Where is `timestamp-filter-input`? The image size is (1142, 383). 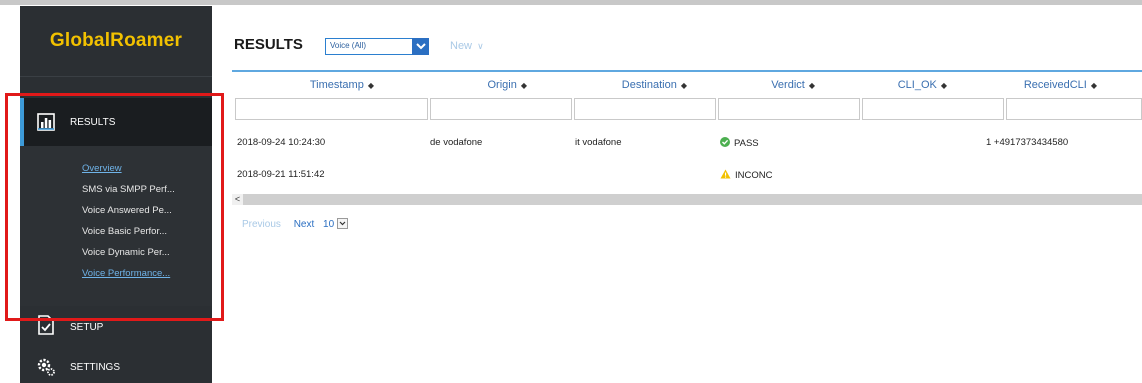
timestamp-filter-input is located at coordinates (331, 109).